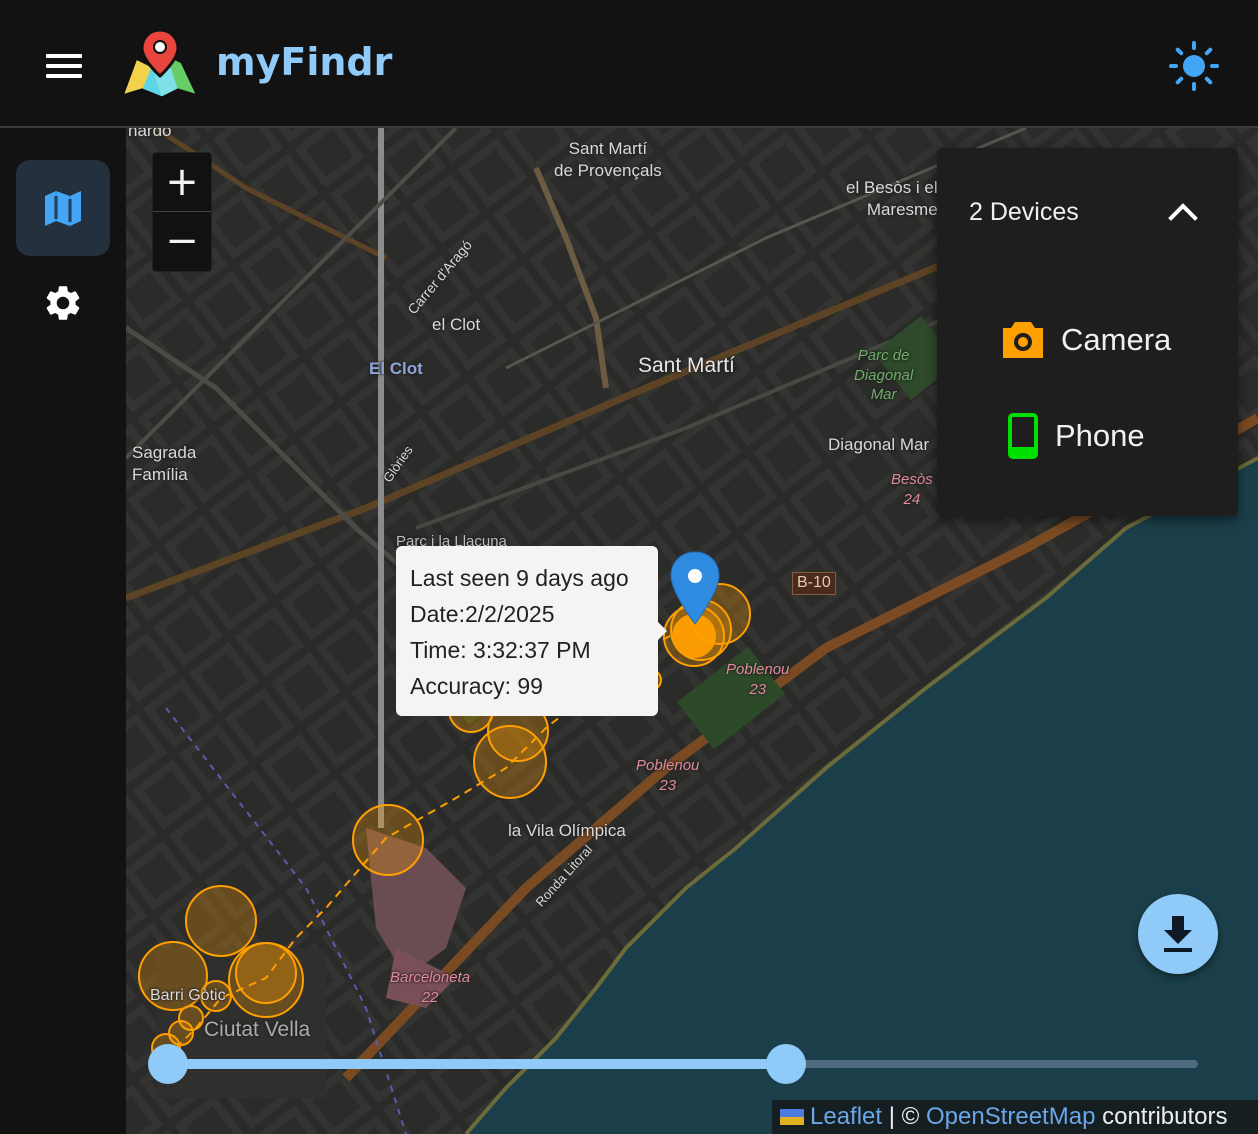 Image resolution: width=1258 pixels, height=1134 pixels. I want to click on map-label: Sant Martí de Provençals, so click(608, 160).